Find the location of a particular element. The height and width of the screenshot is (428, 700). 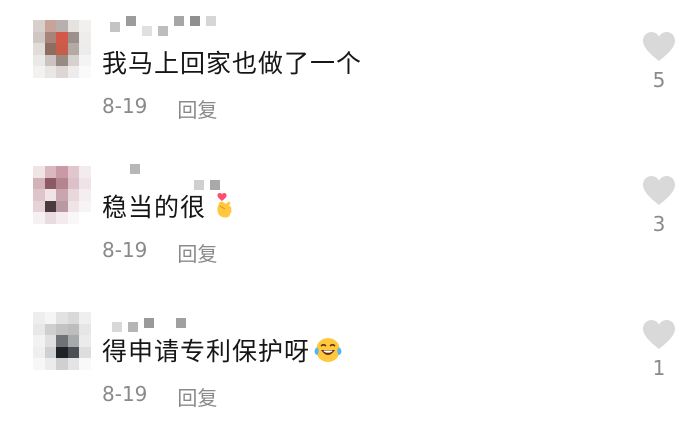

comment-body: 稳当的很 is located at coordinates (154, 207).